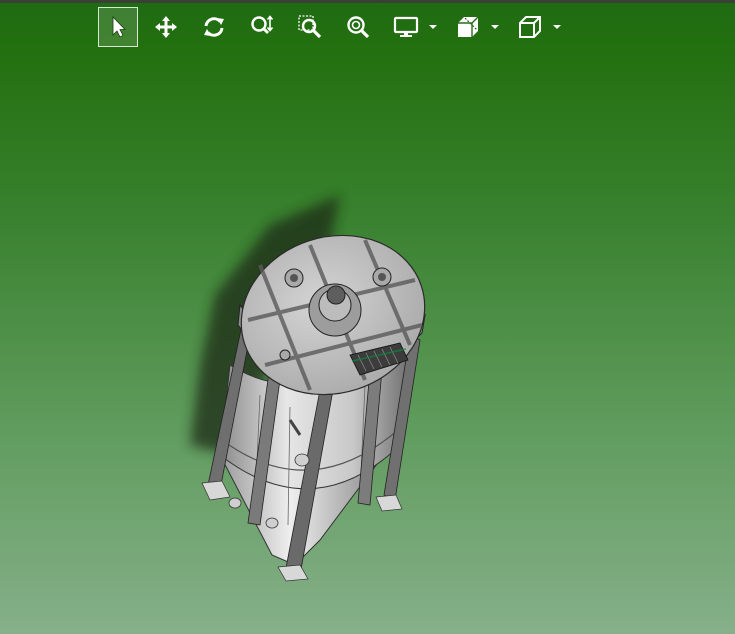 This screenshot has height=634, width=735. I want to click on cursor-arrow-icon, so click(119, 27).